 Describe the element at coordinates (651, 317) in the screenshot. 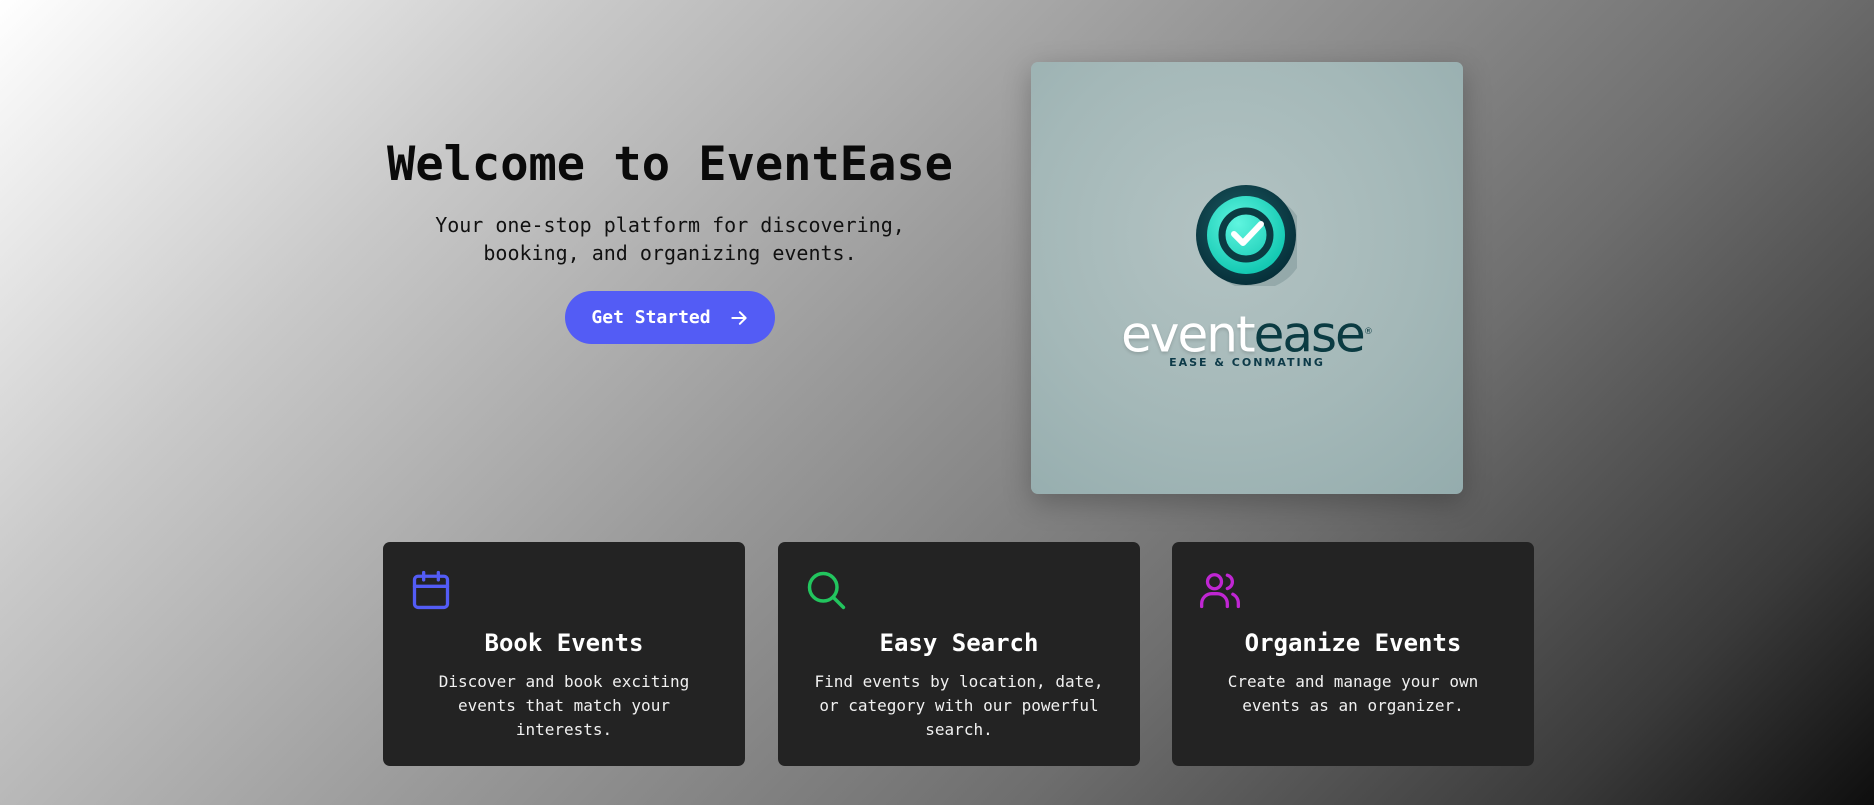

I see `get-started-label: Get Started` at that location.